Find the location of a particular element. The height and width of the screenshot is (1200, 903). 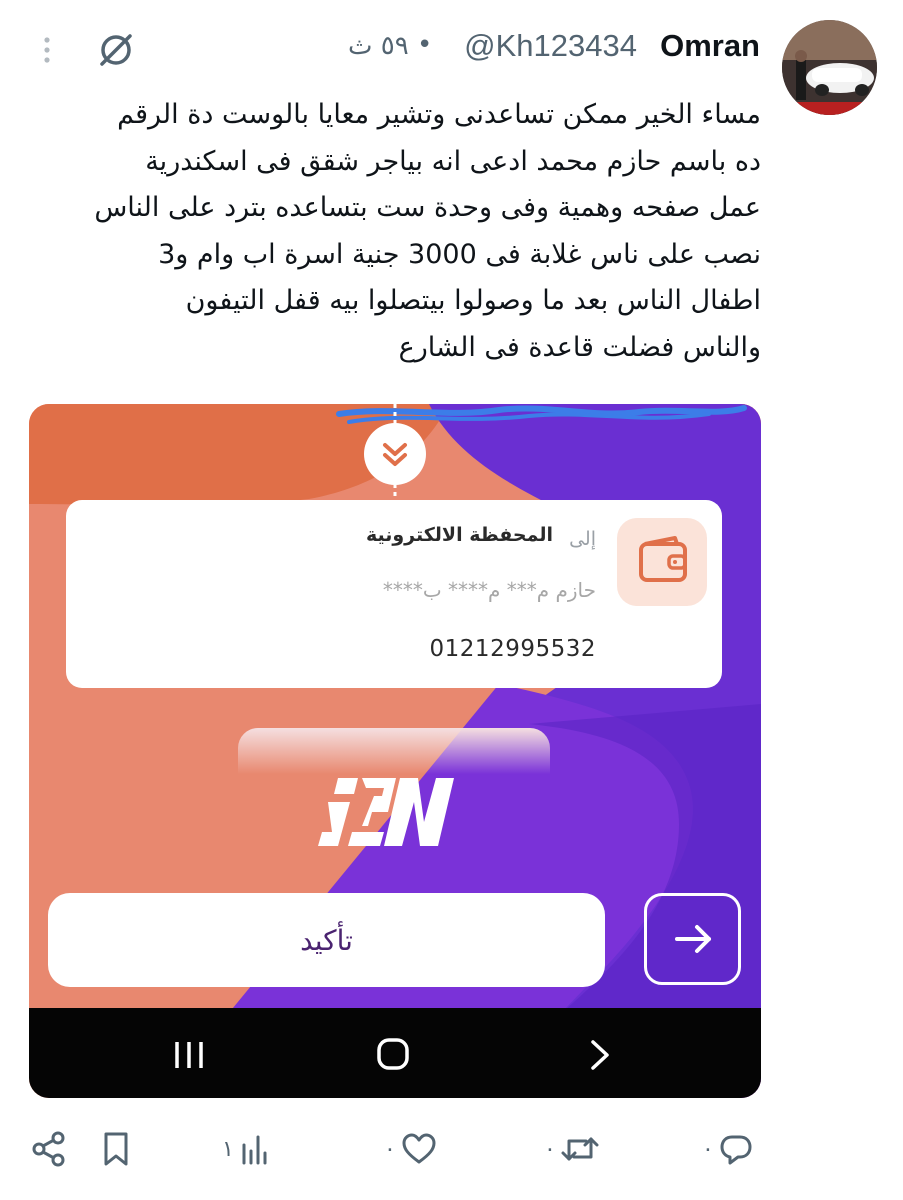

views-count: ١ is located at coordinates (228, 1149).